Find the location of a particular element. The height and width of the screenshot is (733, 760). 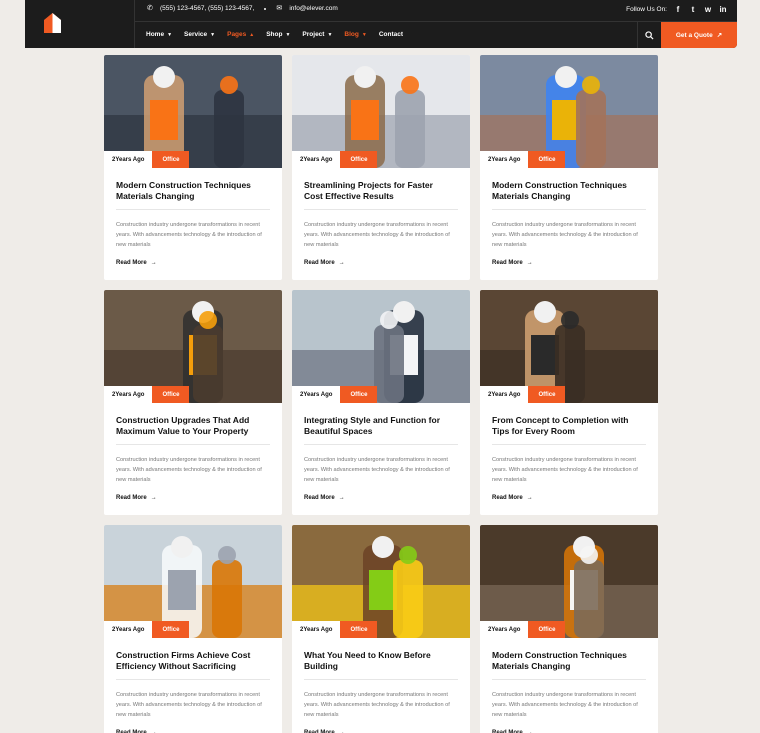

get-quote-button: Get a Quote ↗ is located at coordinates (699, 35).